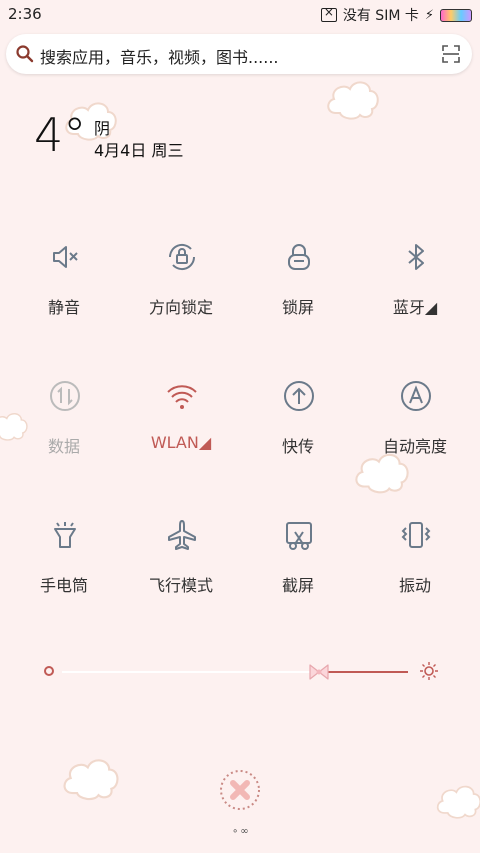  I want to click on charging-icon: ⚡, so click(429, 15).